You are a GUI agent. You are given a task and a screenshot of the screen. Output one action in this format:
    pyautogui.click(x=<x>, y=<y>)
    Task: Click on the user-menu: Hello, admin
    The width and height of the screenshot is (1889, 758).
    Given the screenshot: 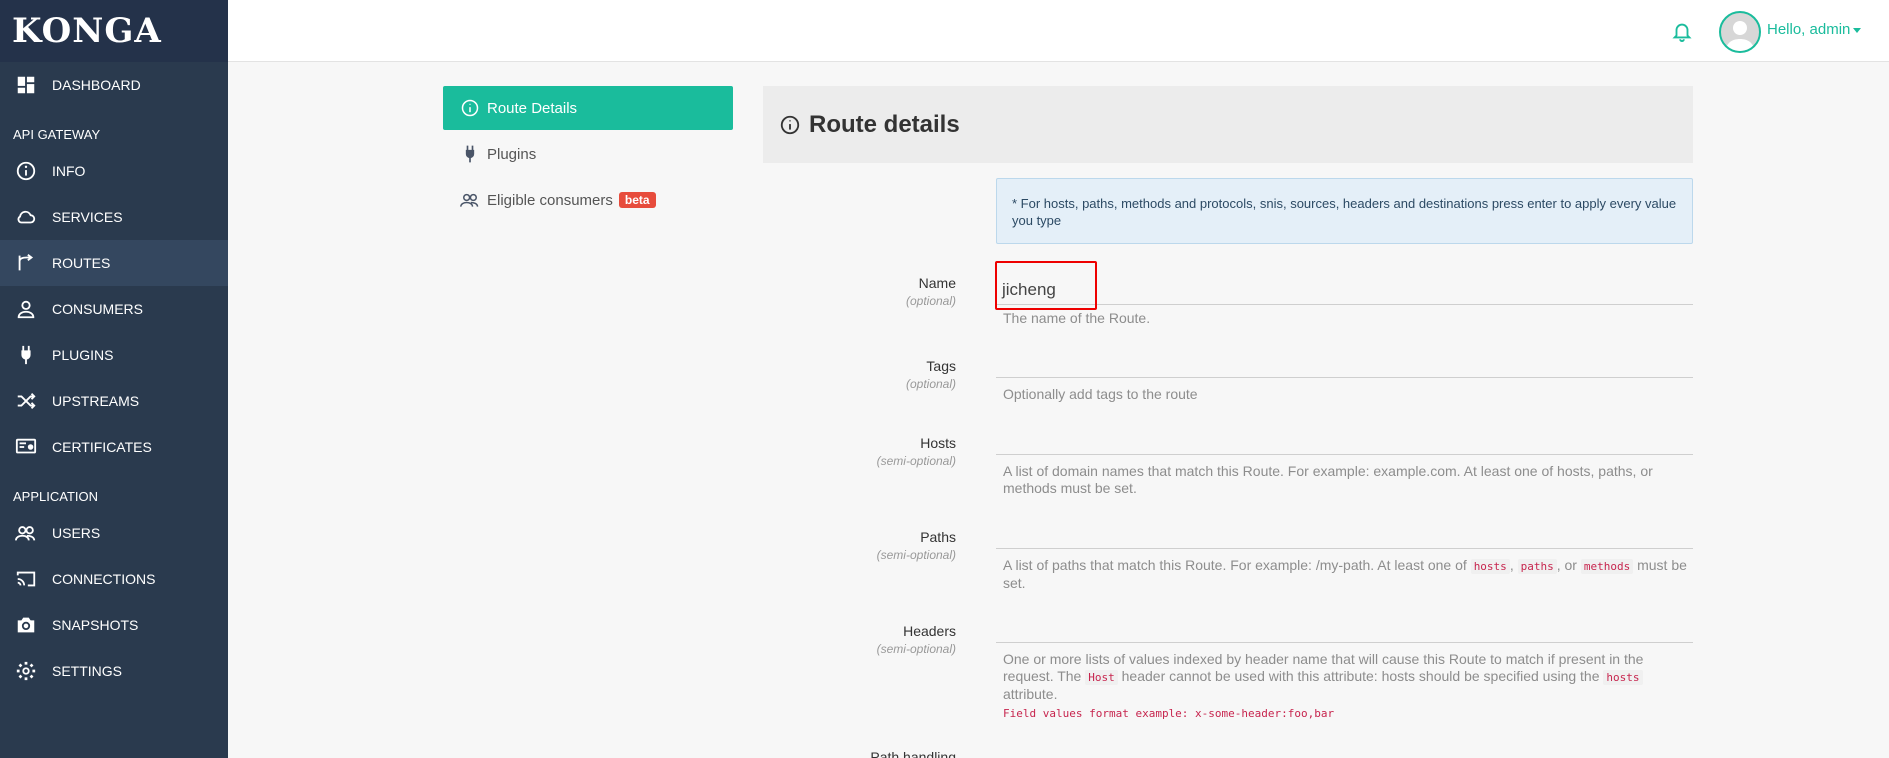 What is the action you would take?
    pyautogui.click(x=1828, y=29)
    